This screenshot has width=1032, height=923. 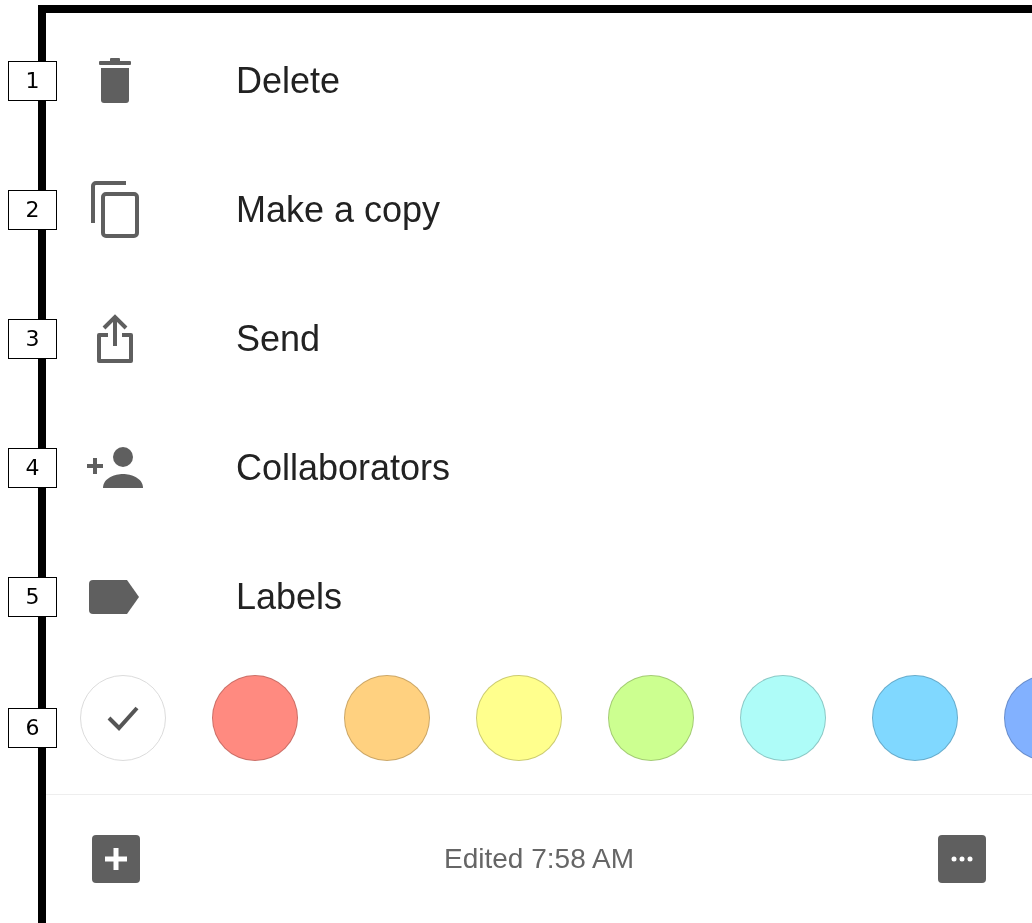 What do you see at coordinates (539, 858) in the screenshot?
I see `edited-time: Edited 7:58 AM` at bounding box center [539, 858].